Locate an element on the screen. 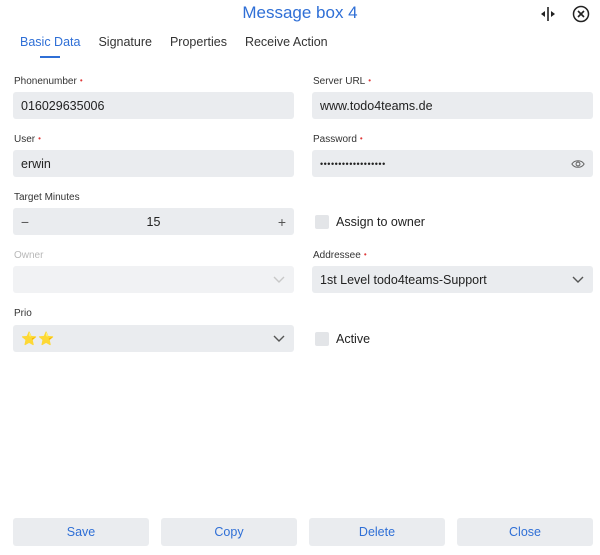 The height and width of the screenshot is (555, 600). tab-signature: Signature is located at coordinates (125, 45).